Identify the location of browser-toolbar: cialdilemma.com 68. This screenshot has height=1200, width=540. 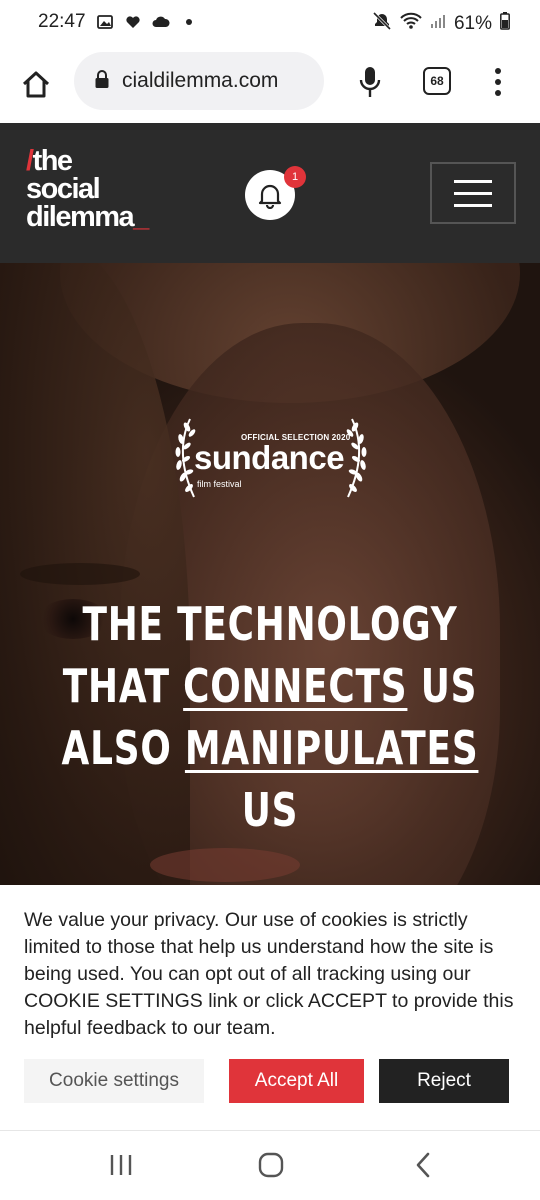
(270, 85).